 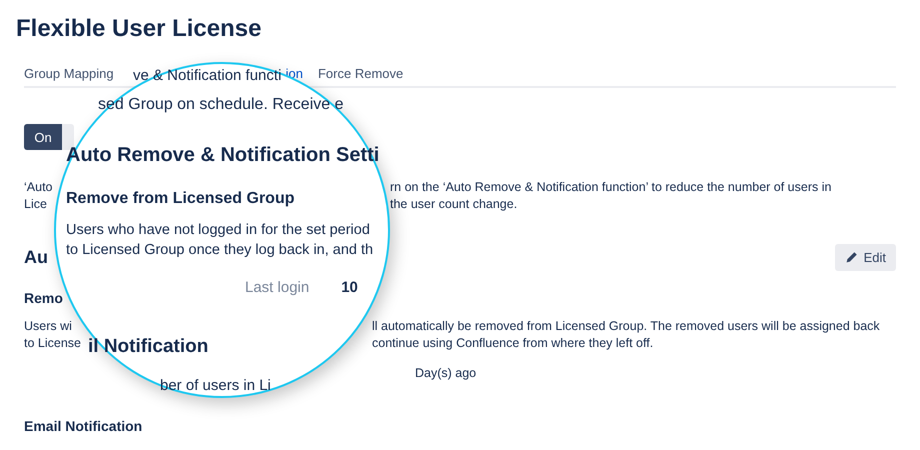 I want to click on subheading: il Notification, so click(x=148, y=347).